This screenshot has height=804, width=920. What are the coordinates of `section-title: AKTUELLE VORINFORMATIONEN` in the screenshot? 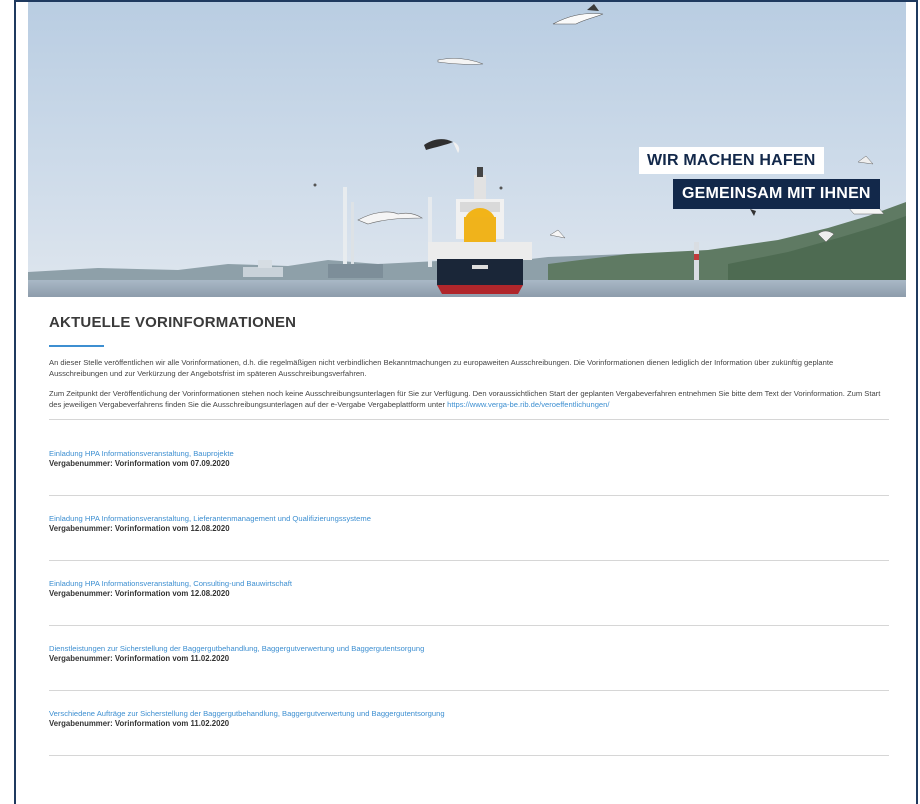 It's located at (173, 322).